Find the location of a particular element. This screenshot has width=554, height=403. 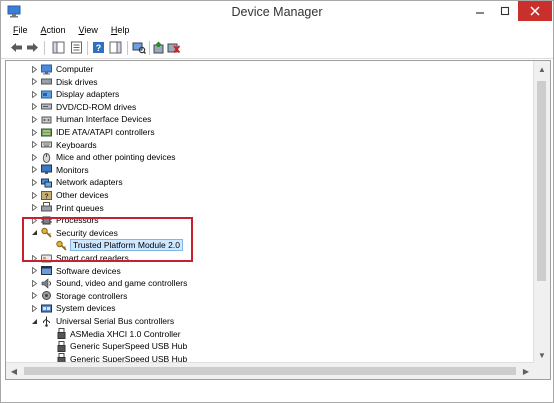

scrollbar-corner is located at coordinates (542, 371).